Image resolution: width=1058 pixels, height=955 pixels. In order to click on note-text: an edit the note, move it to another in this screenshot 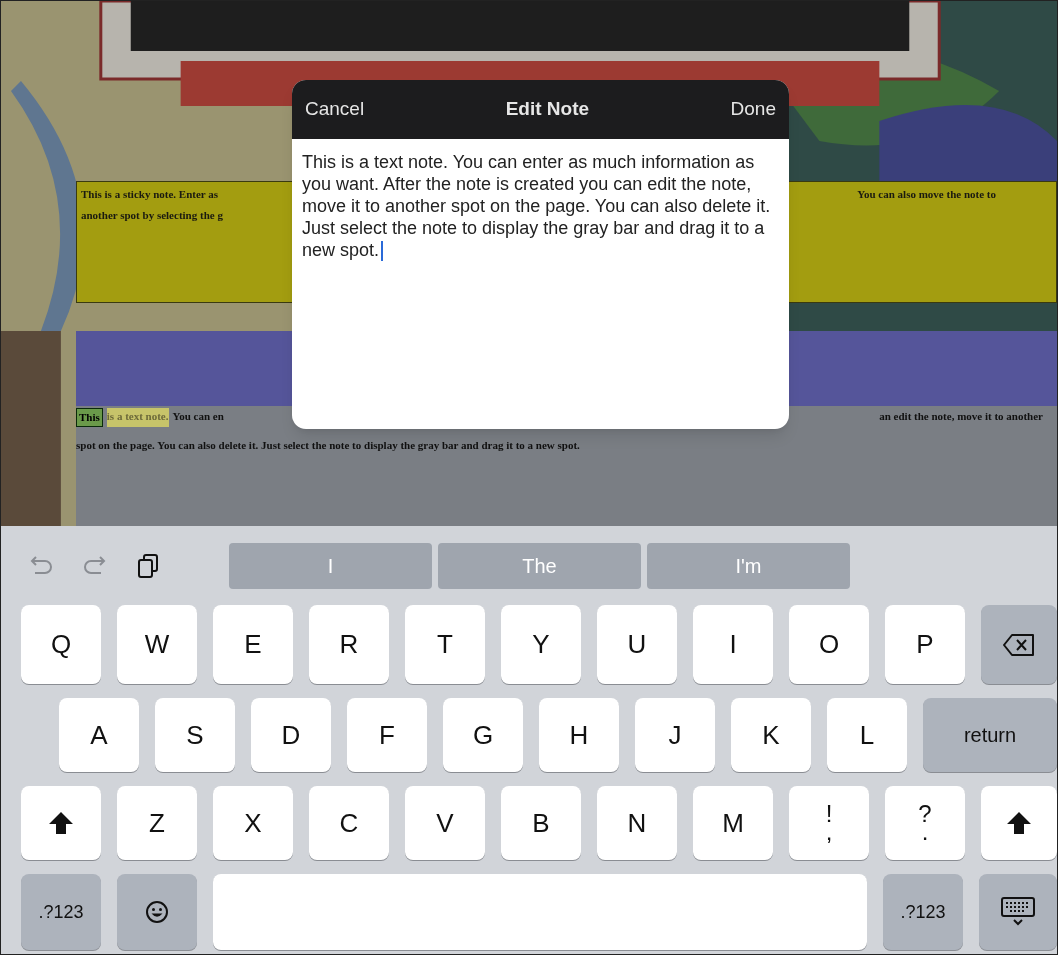, I will do `click(961, 416)`.